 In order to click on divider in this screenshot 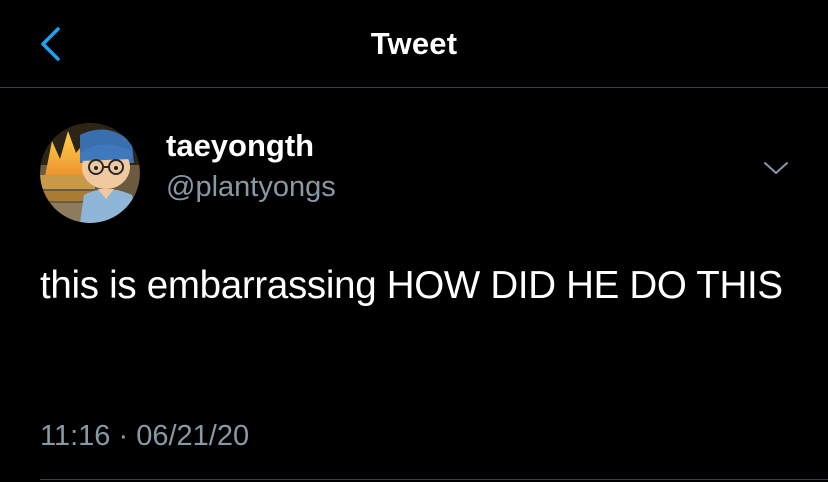, I will do `click(434, 479)`.